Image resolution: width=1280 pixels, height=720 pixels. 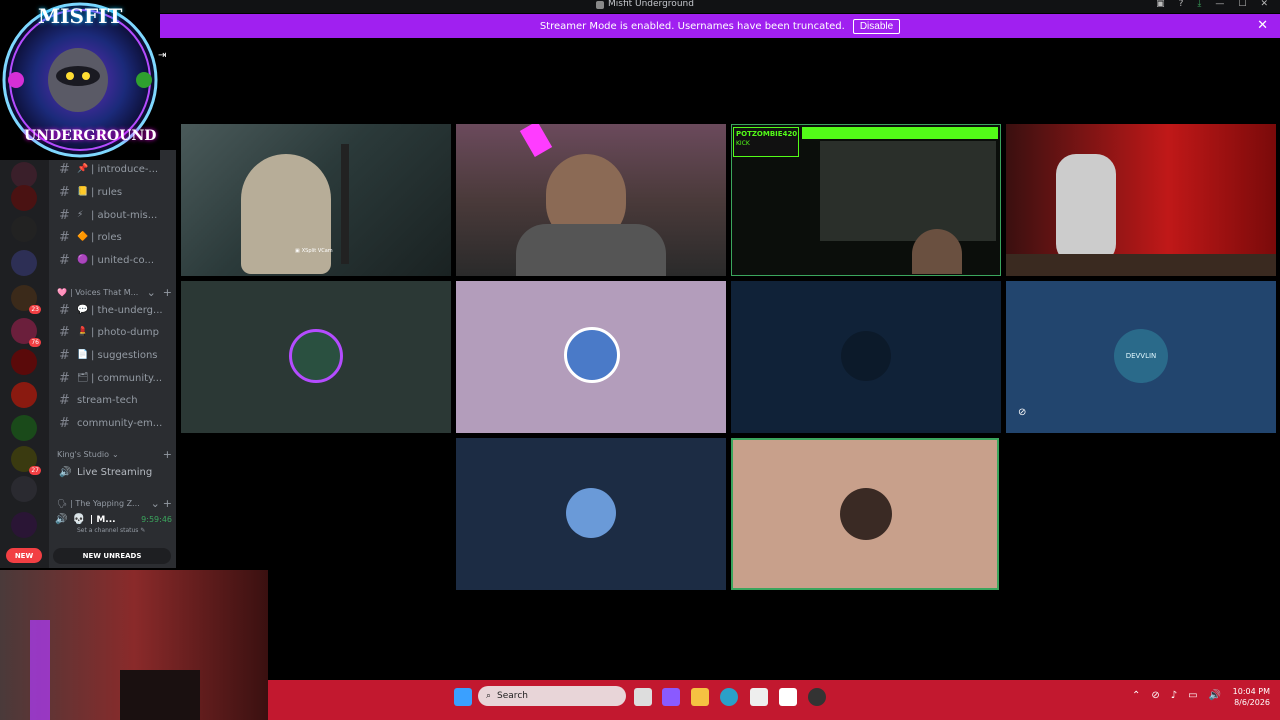 I want to click on task-view-icon, so click(x=643, y=697).